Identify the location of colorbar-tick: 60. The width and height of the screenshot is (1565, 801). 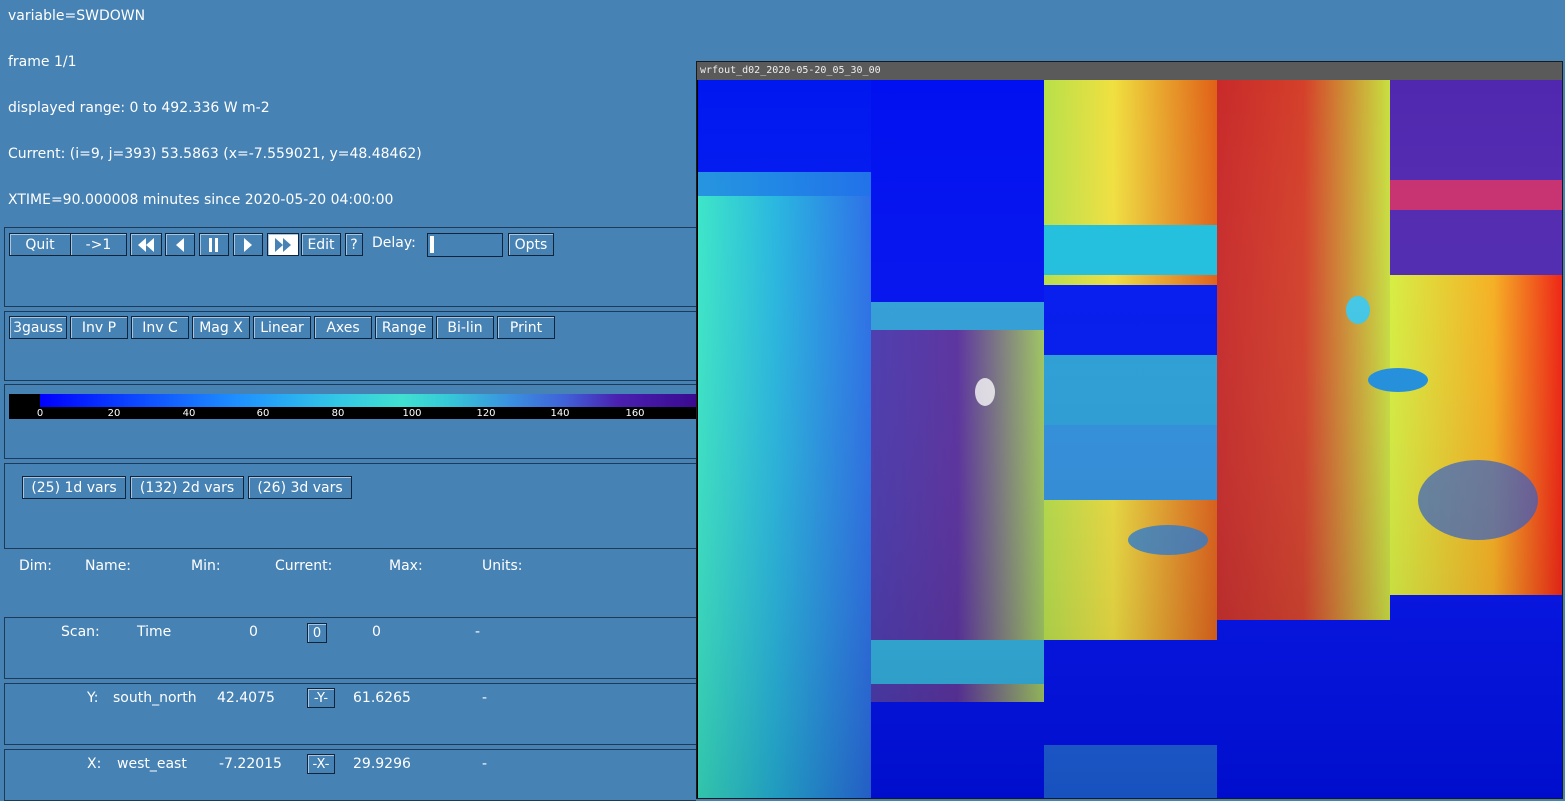
(263, 413).